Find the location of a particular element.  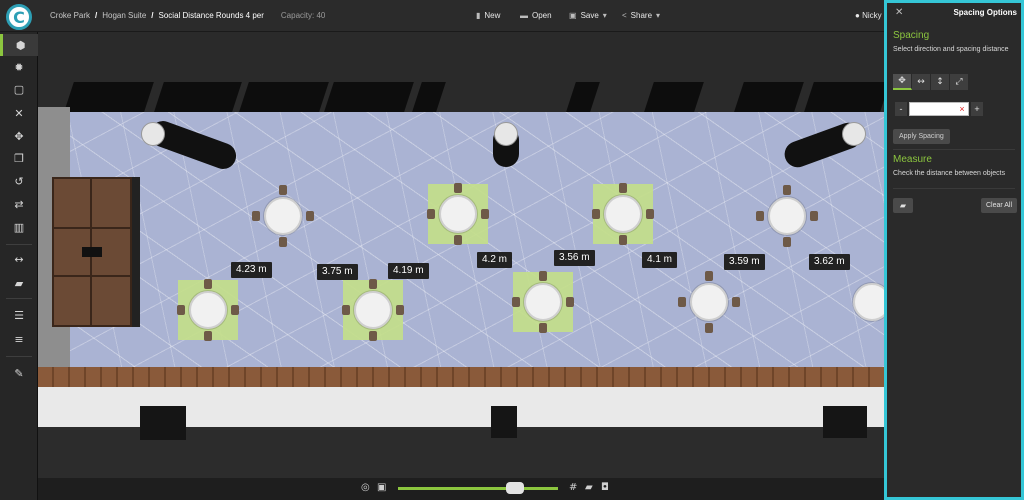

decrease-button: - is located at coordinates (901, 109).